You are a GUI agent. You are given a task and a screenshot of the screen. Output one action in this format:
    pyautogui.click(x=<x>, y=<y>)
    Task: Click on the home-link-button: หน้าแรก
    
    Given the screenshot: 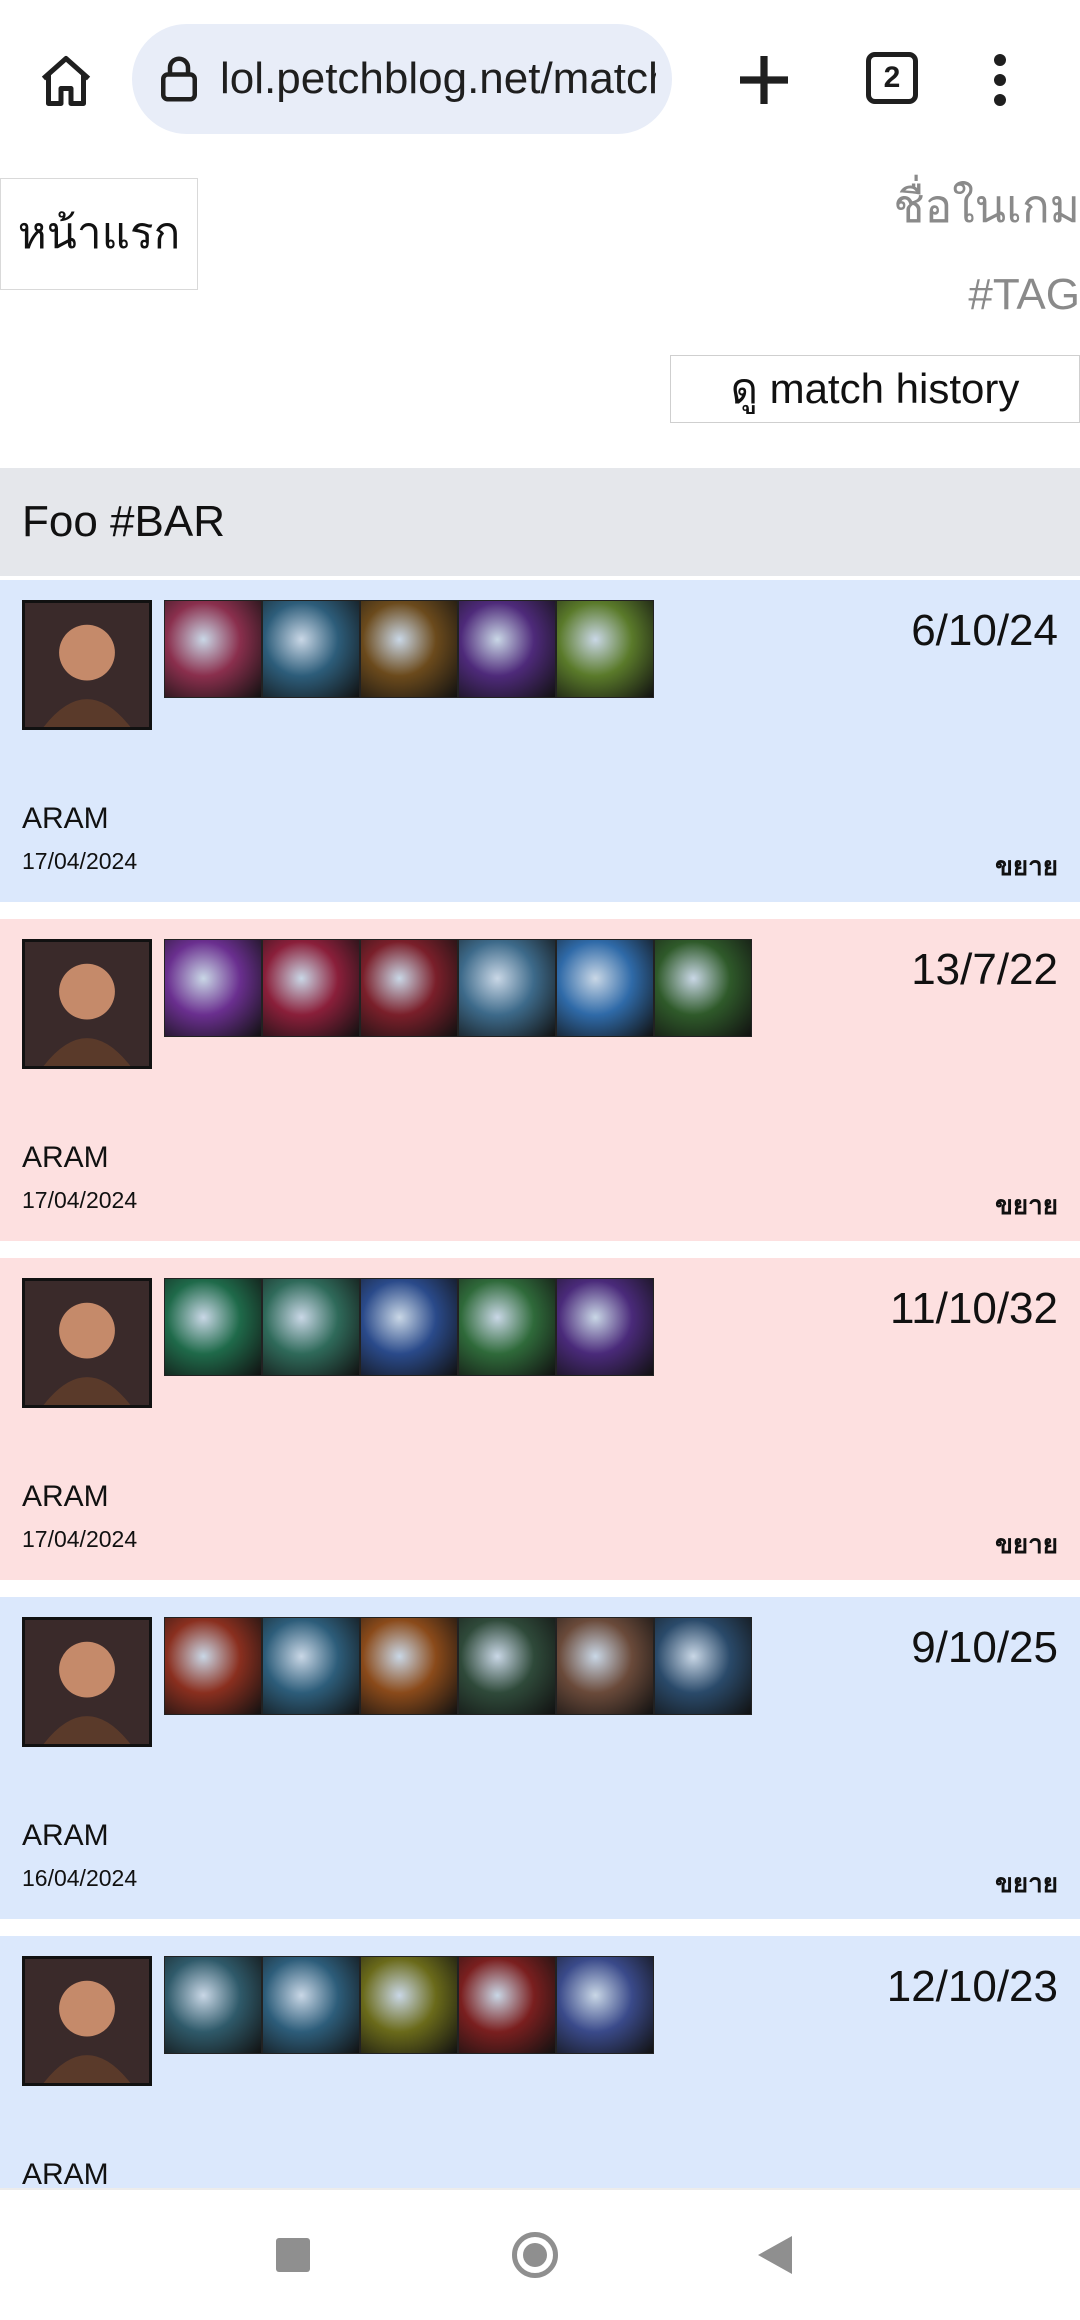 What is the action you would take?
    pyautogui.click(x=99, y=234)
    